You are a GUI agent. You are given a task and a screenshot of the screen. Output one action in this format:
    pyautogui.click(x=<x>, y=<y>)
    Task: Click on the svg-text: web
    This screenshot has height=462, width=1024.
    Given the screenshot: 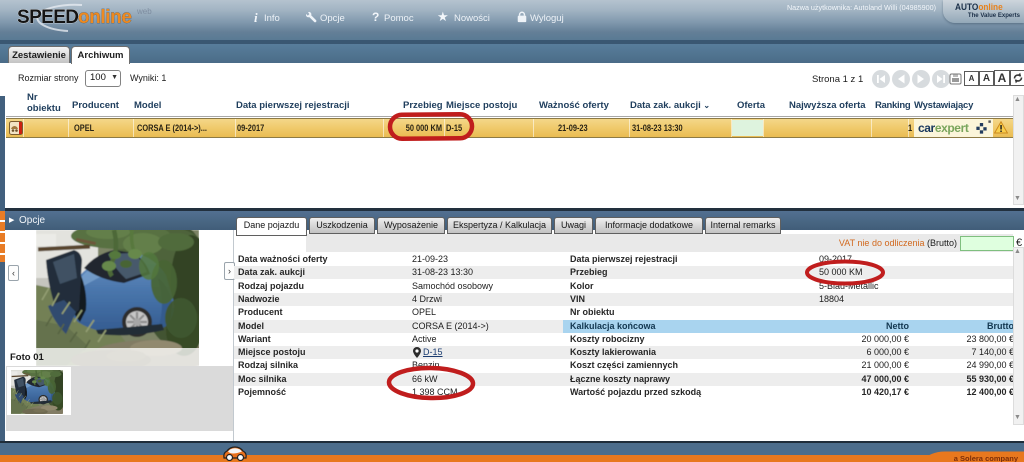 What is the action you would take?
    pyautogui.click(x=144, y=11)
    